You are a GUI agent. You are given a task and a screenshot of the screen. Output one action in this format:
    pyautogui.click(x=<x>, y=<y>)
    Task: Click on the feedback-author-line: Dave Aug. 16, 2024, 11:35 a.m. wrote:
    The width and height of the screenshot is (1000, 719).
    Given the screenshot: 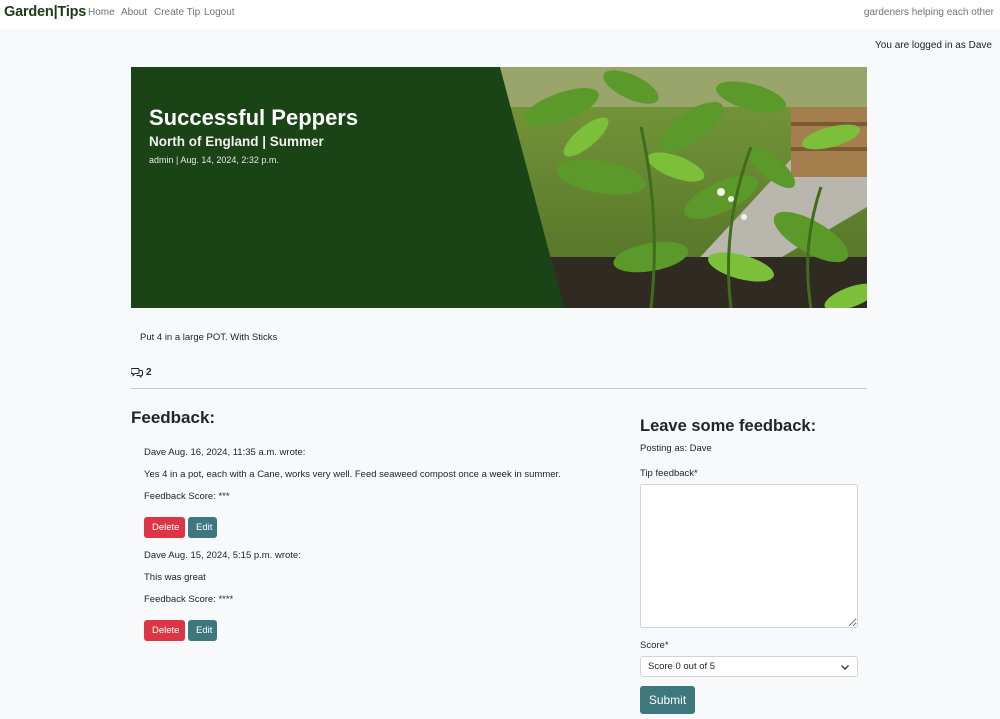 What is the action you would take?
    pyautogui.click(x=225, y=452)
    